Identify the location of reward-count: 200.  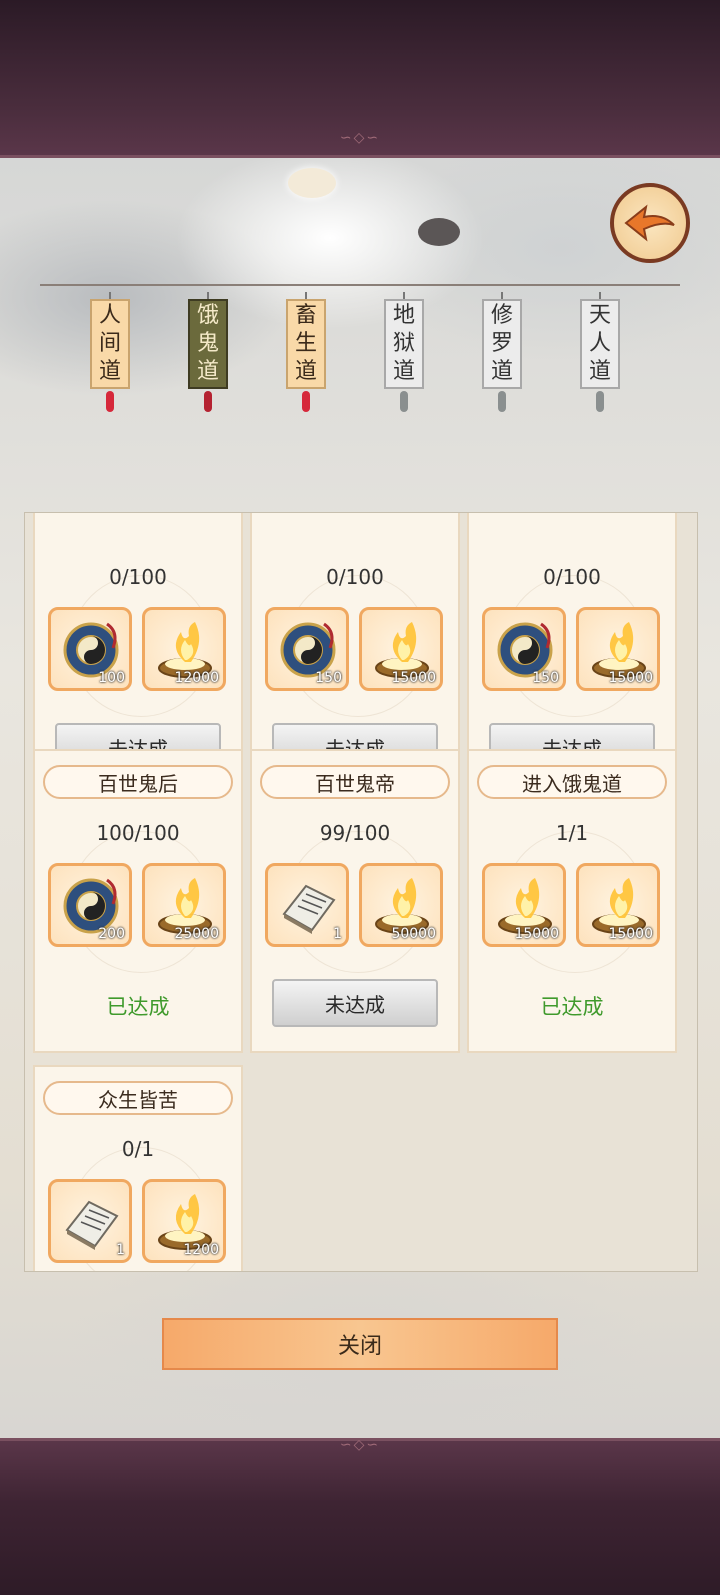
(111, 934).